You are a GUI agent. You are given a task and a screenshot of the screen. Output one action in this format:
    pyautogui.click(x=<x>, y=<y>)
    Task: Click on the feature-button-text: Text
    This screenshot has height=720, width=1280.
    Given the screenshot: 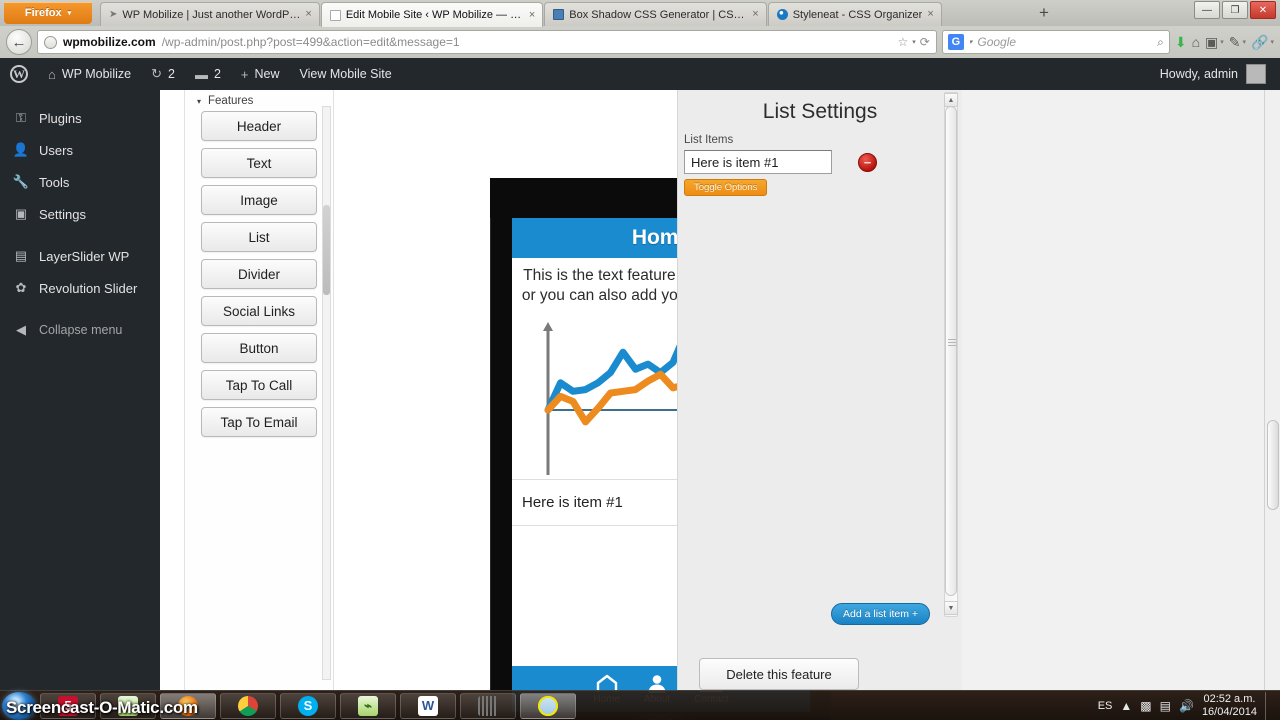 What is the action you would take?
    pyautogui.click(x=259, y=163)
    